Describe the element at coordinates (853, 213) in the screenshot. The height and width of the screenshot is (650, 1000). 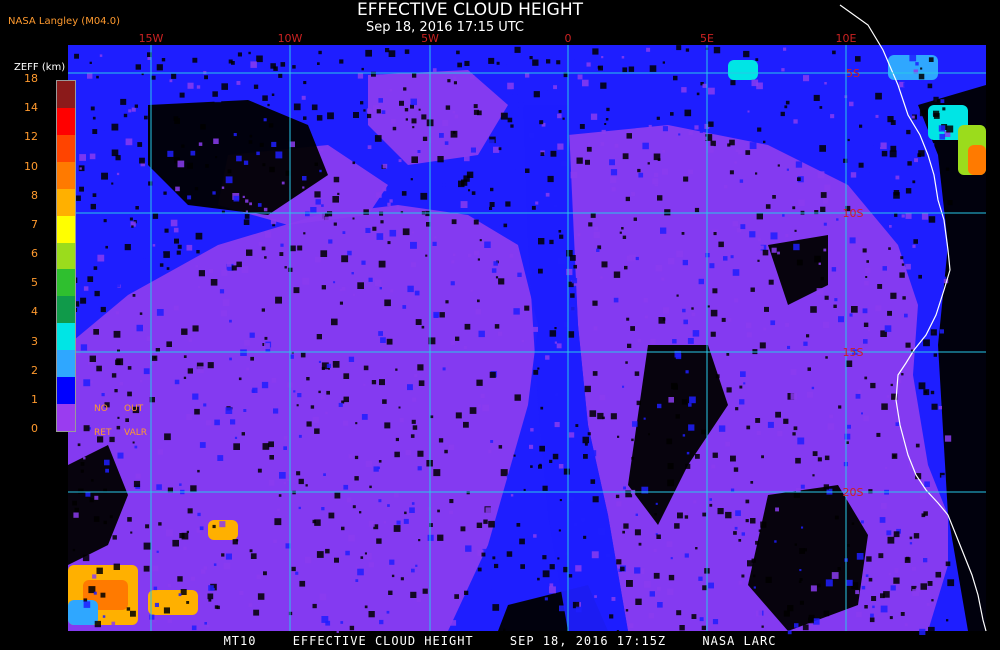
I see `latitude-label: 10S` at that location.